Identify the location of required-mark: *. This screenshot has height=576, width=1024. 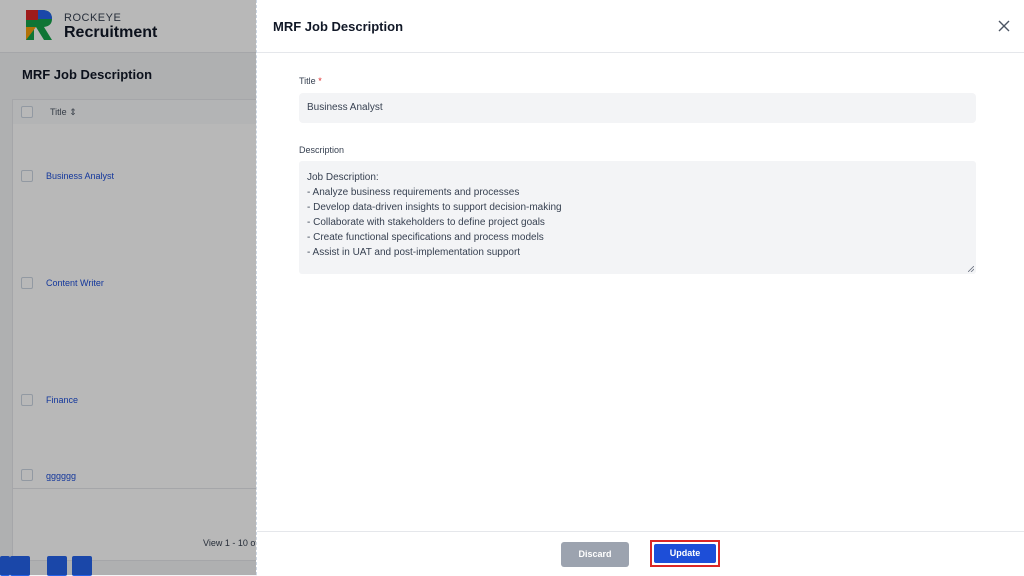
(320, 81).